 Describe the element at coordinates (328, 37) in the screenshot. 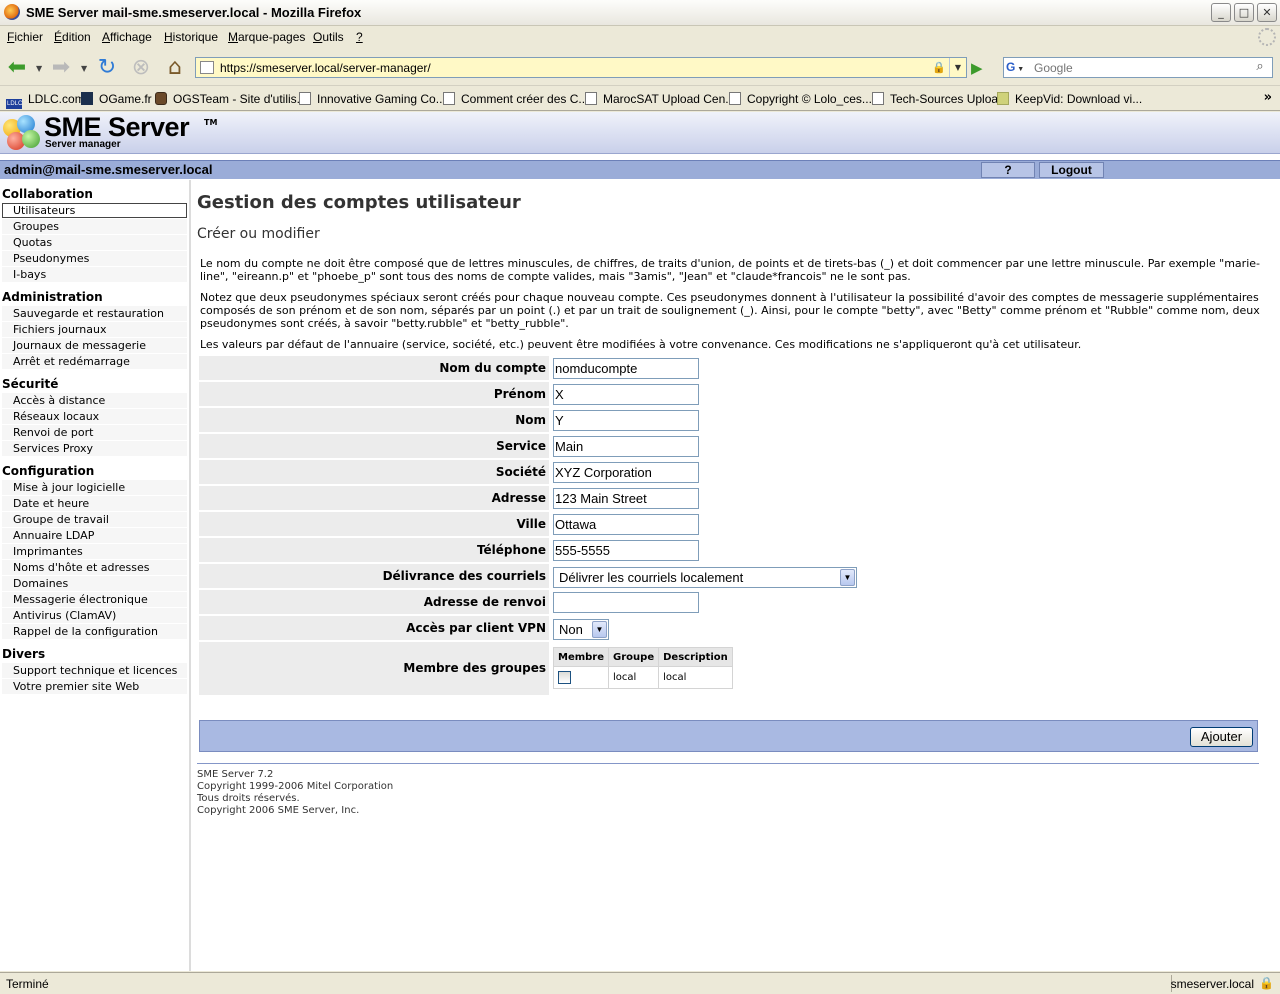

I see `menu-outils: Outils` at that location.